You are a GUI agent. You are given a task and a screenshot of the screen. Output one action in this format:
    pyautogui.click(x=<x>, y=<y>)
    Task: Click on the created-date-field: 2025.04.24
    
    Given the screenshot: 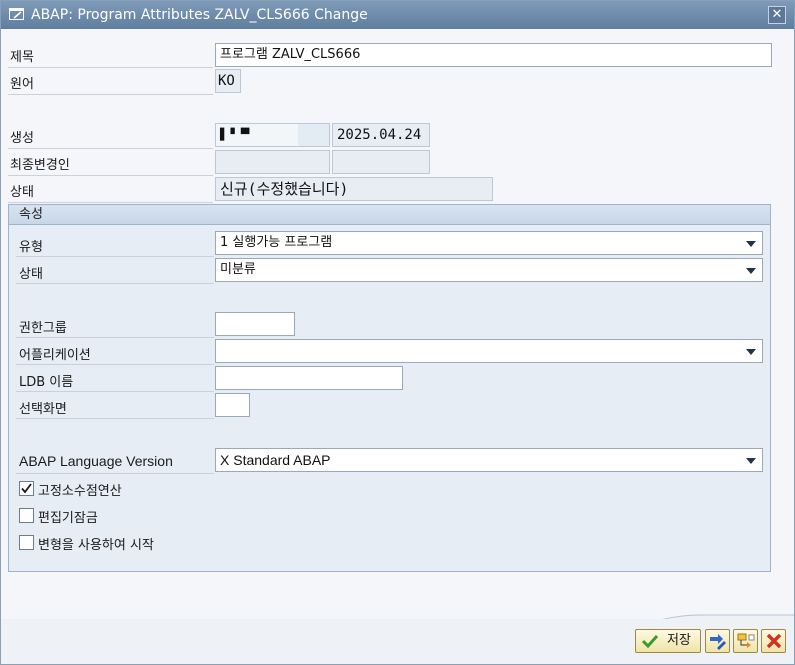 What is the action you would take?
    pyautogui.click(x=381, y=135)
    